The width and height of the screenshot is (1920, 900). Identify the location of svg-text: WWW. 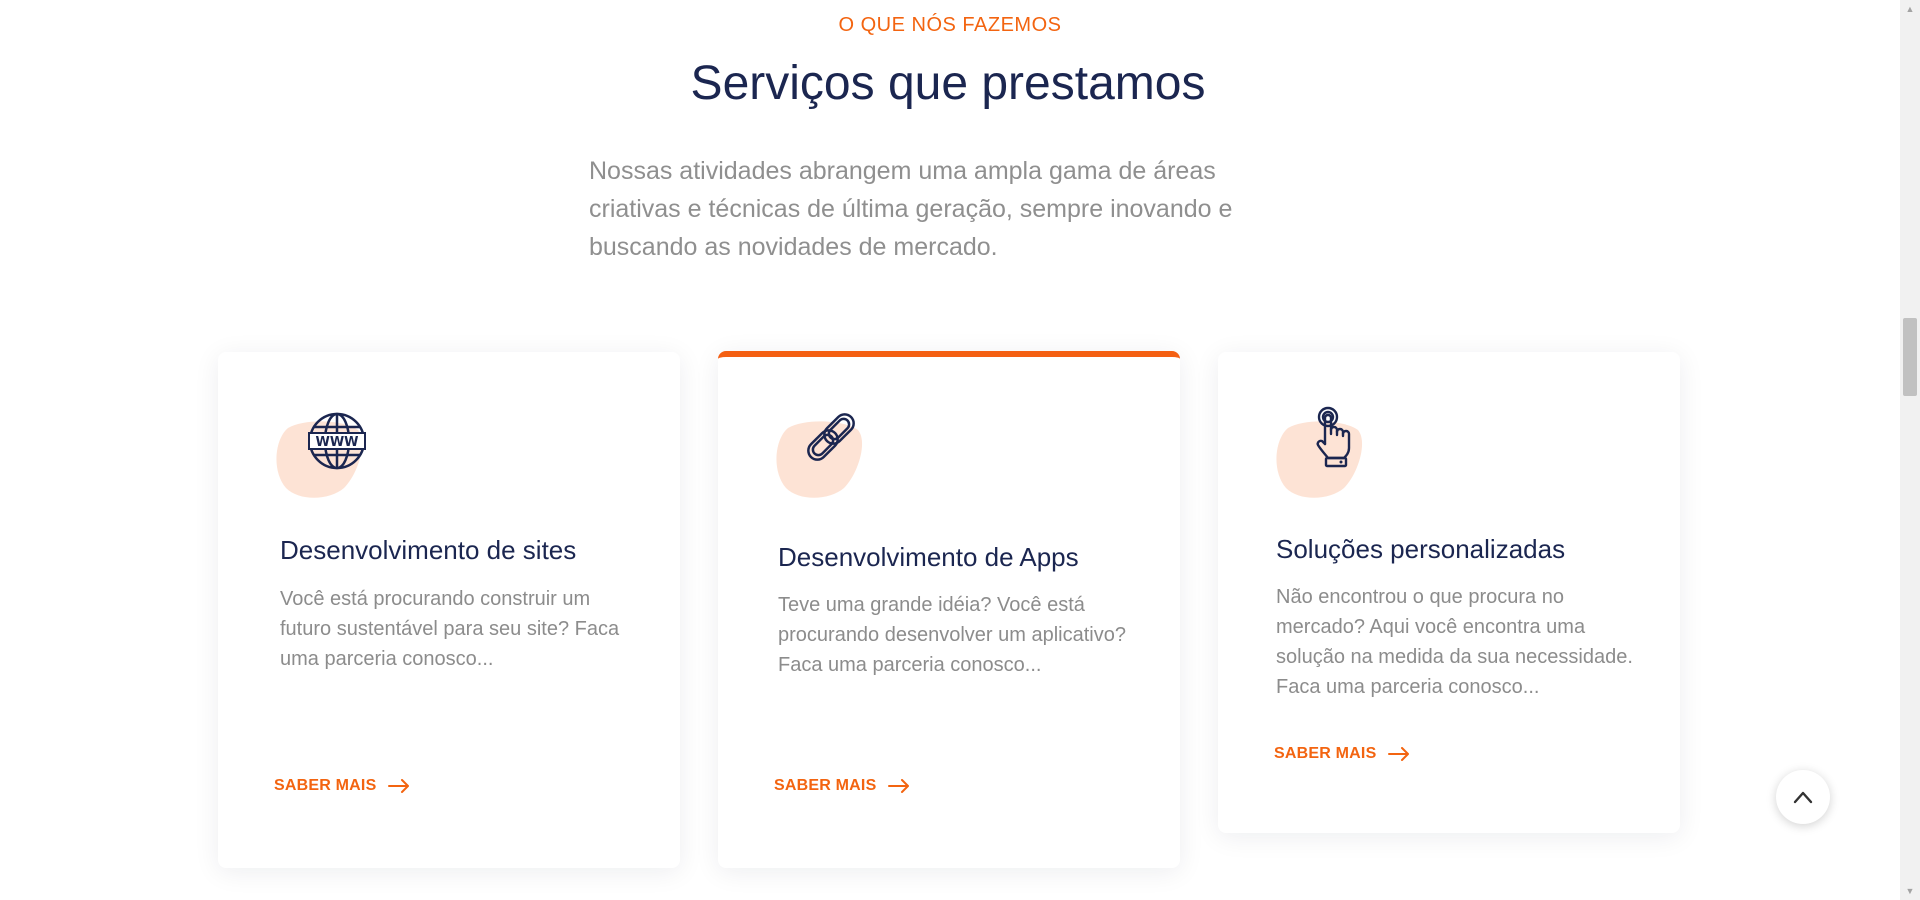
(336, 442).